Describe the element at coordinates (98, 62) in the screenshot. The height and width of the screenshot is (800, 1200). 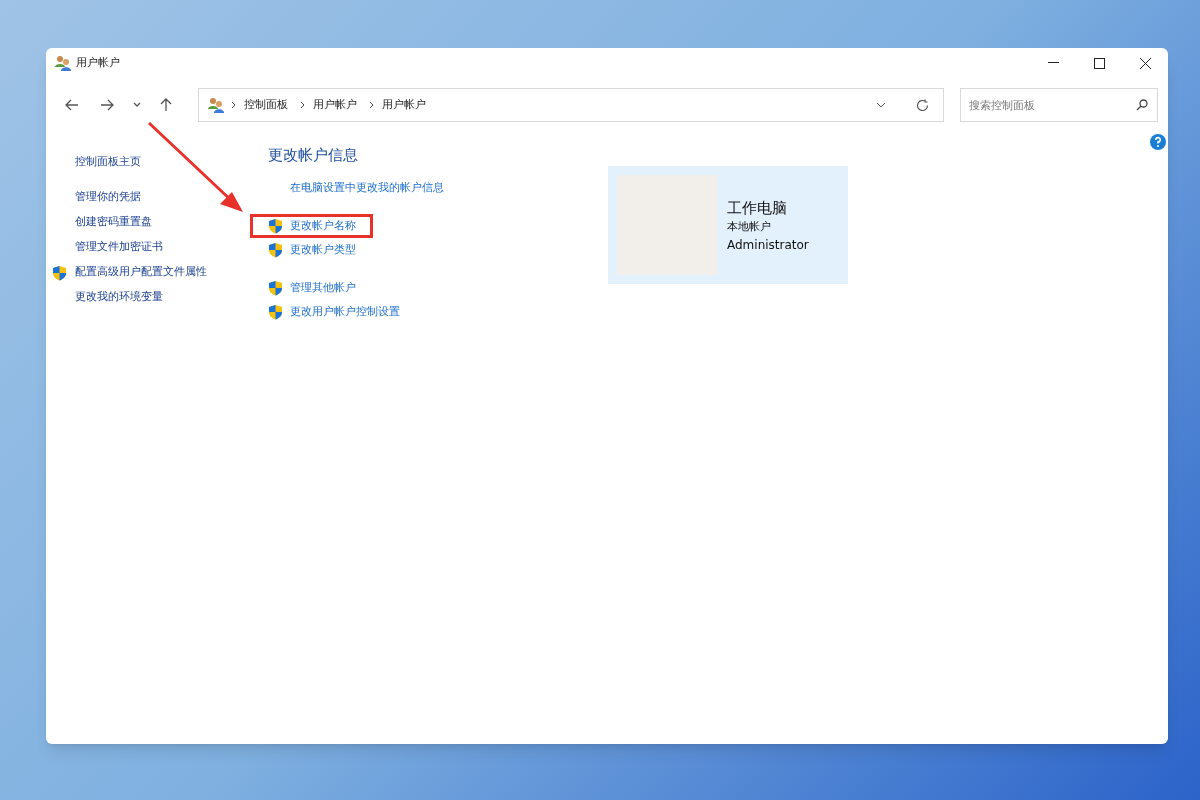
I see `window-title: 用户帐户` at that location.